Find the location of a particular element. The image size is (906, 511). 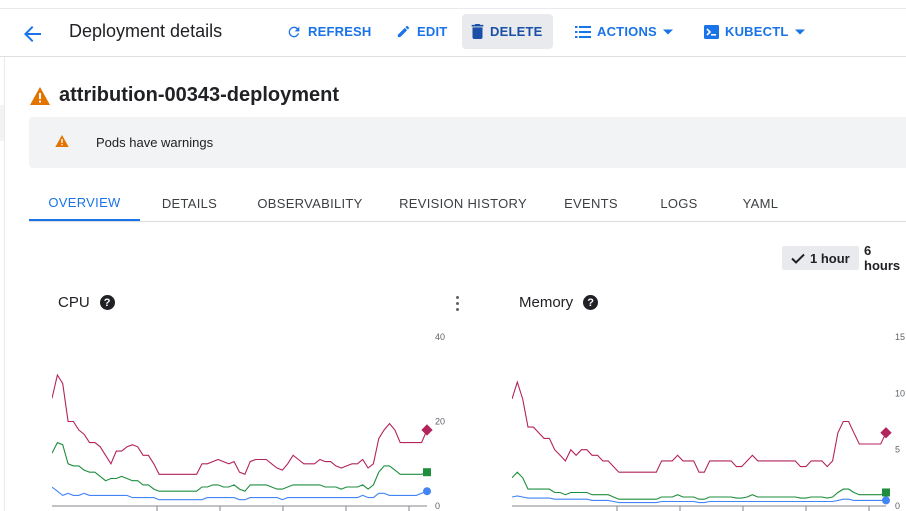

check-icon is located at coordinates (798, 258).